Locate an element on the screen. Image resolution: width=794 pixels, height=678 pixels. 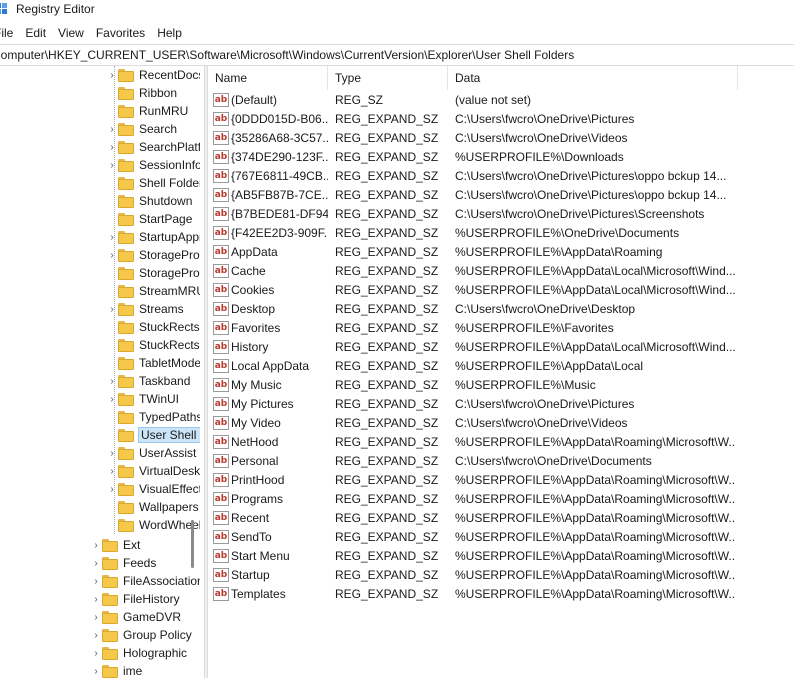
tree-item: › RecentDocs is located at coordinates (153, 75).